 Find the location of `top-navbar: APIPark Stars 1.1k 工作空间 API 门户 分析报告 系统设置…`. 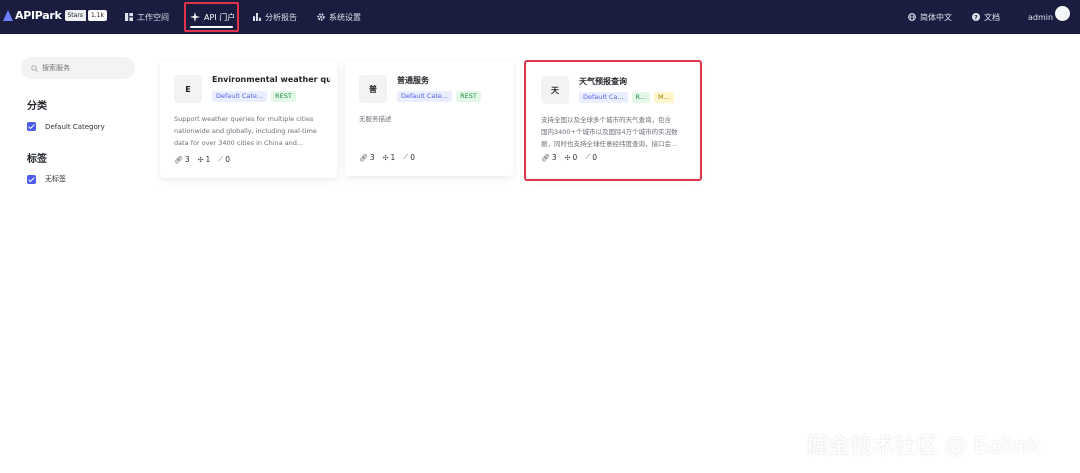

top-navbar: APIPark Stars 1.1k 工作空间 API 门户 分析报告 系统设置… is located at coordinates (540, 17).